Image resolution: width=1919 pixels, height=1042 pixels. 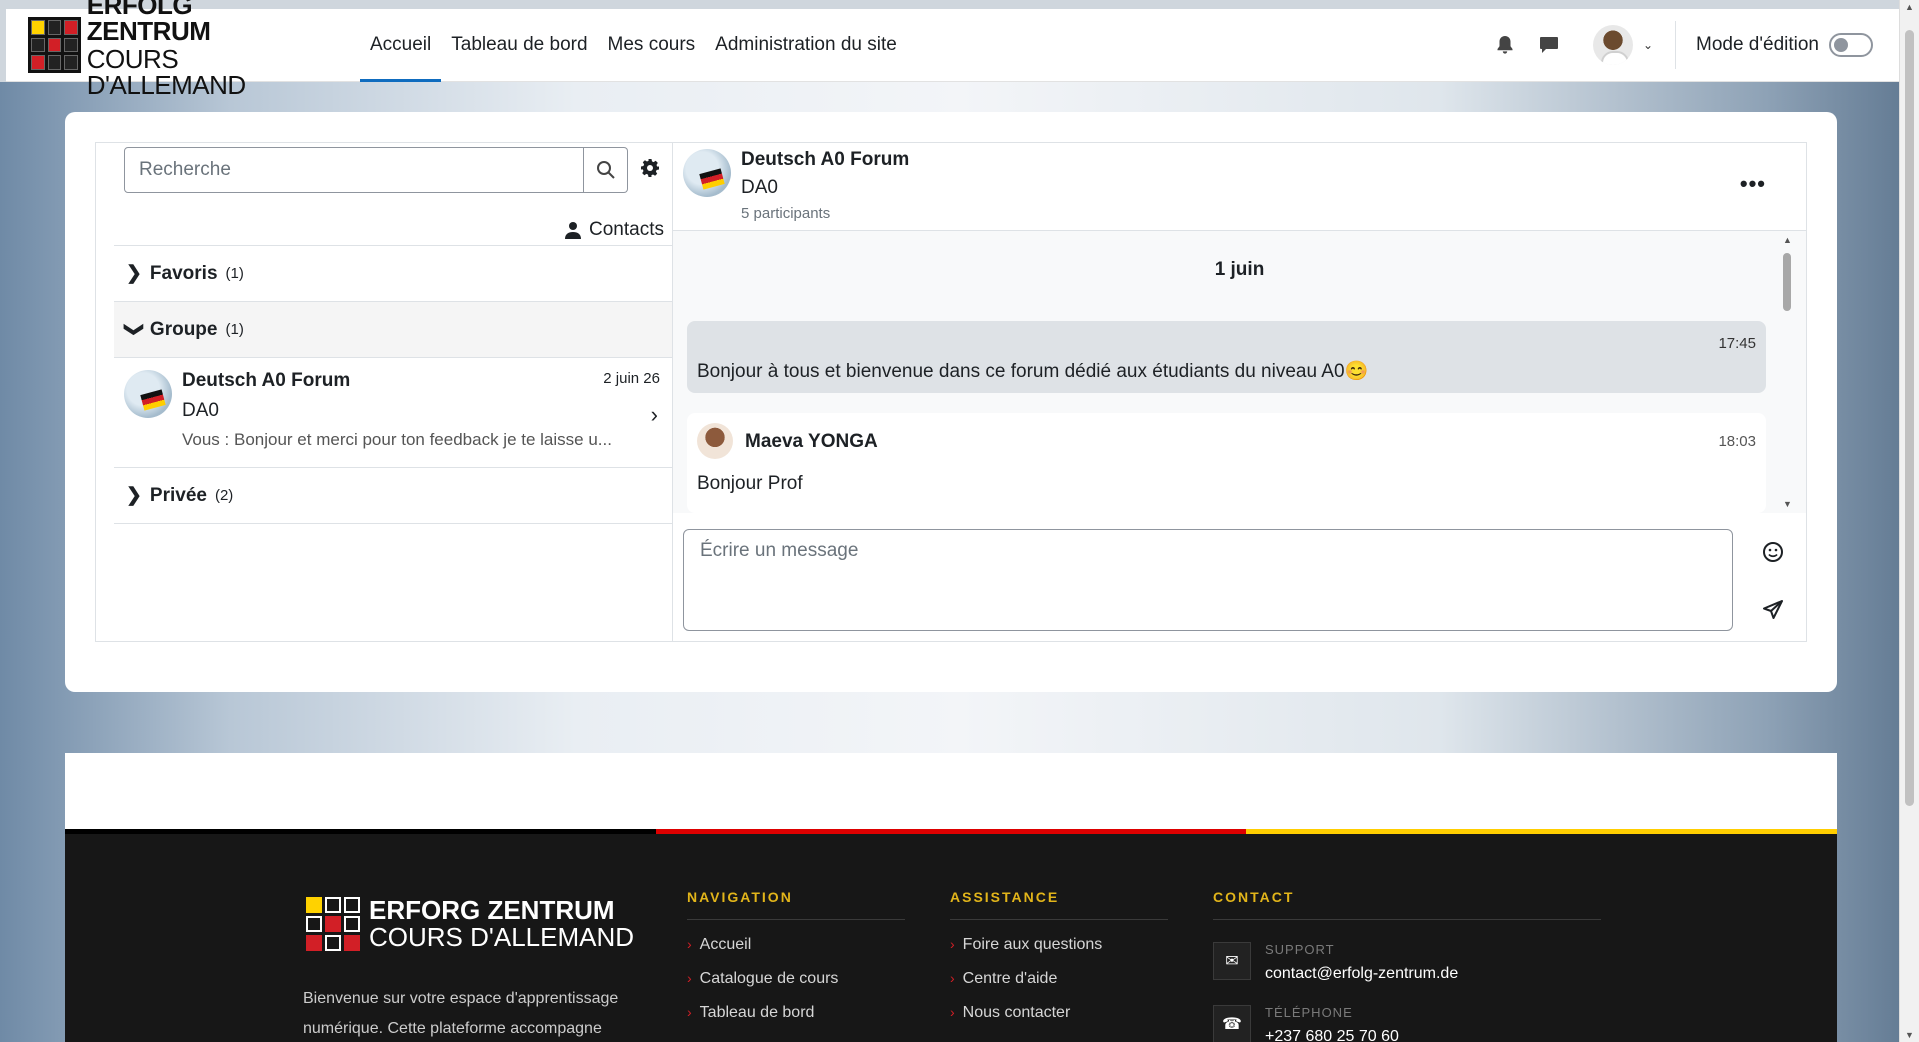 What do you see at coordinates (134, 329) in the screenshot?
I see `chevron-down-icon: ❯` at bounding box center [134, 329].